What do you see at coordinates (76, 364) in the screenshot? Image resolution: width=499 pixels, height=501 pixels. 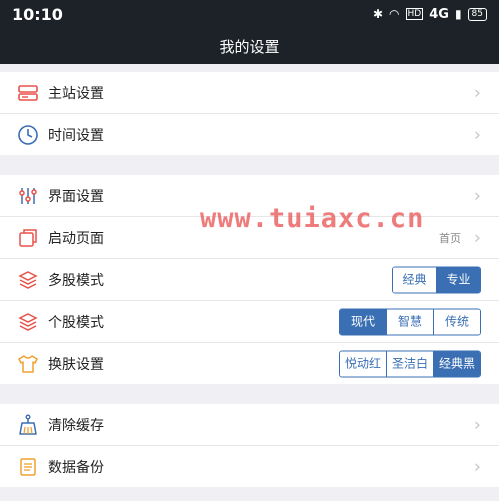 I see `row-label: 换肤设置` at bounding box center [76, 364].